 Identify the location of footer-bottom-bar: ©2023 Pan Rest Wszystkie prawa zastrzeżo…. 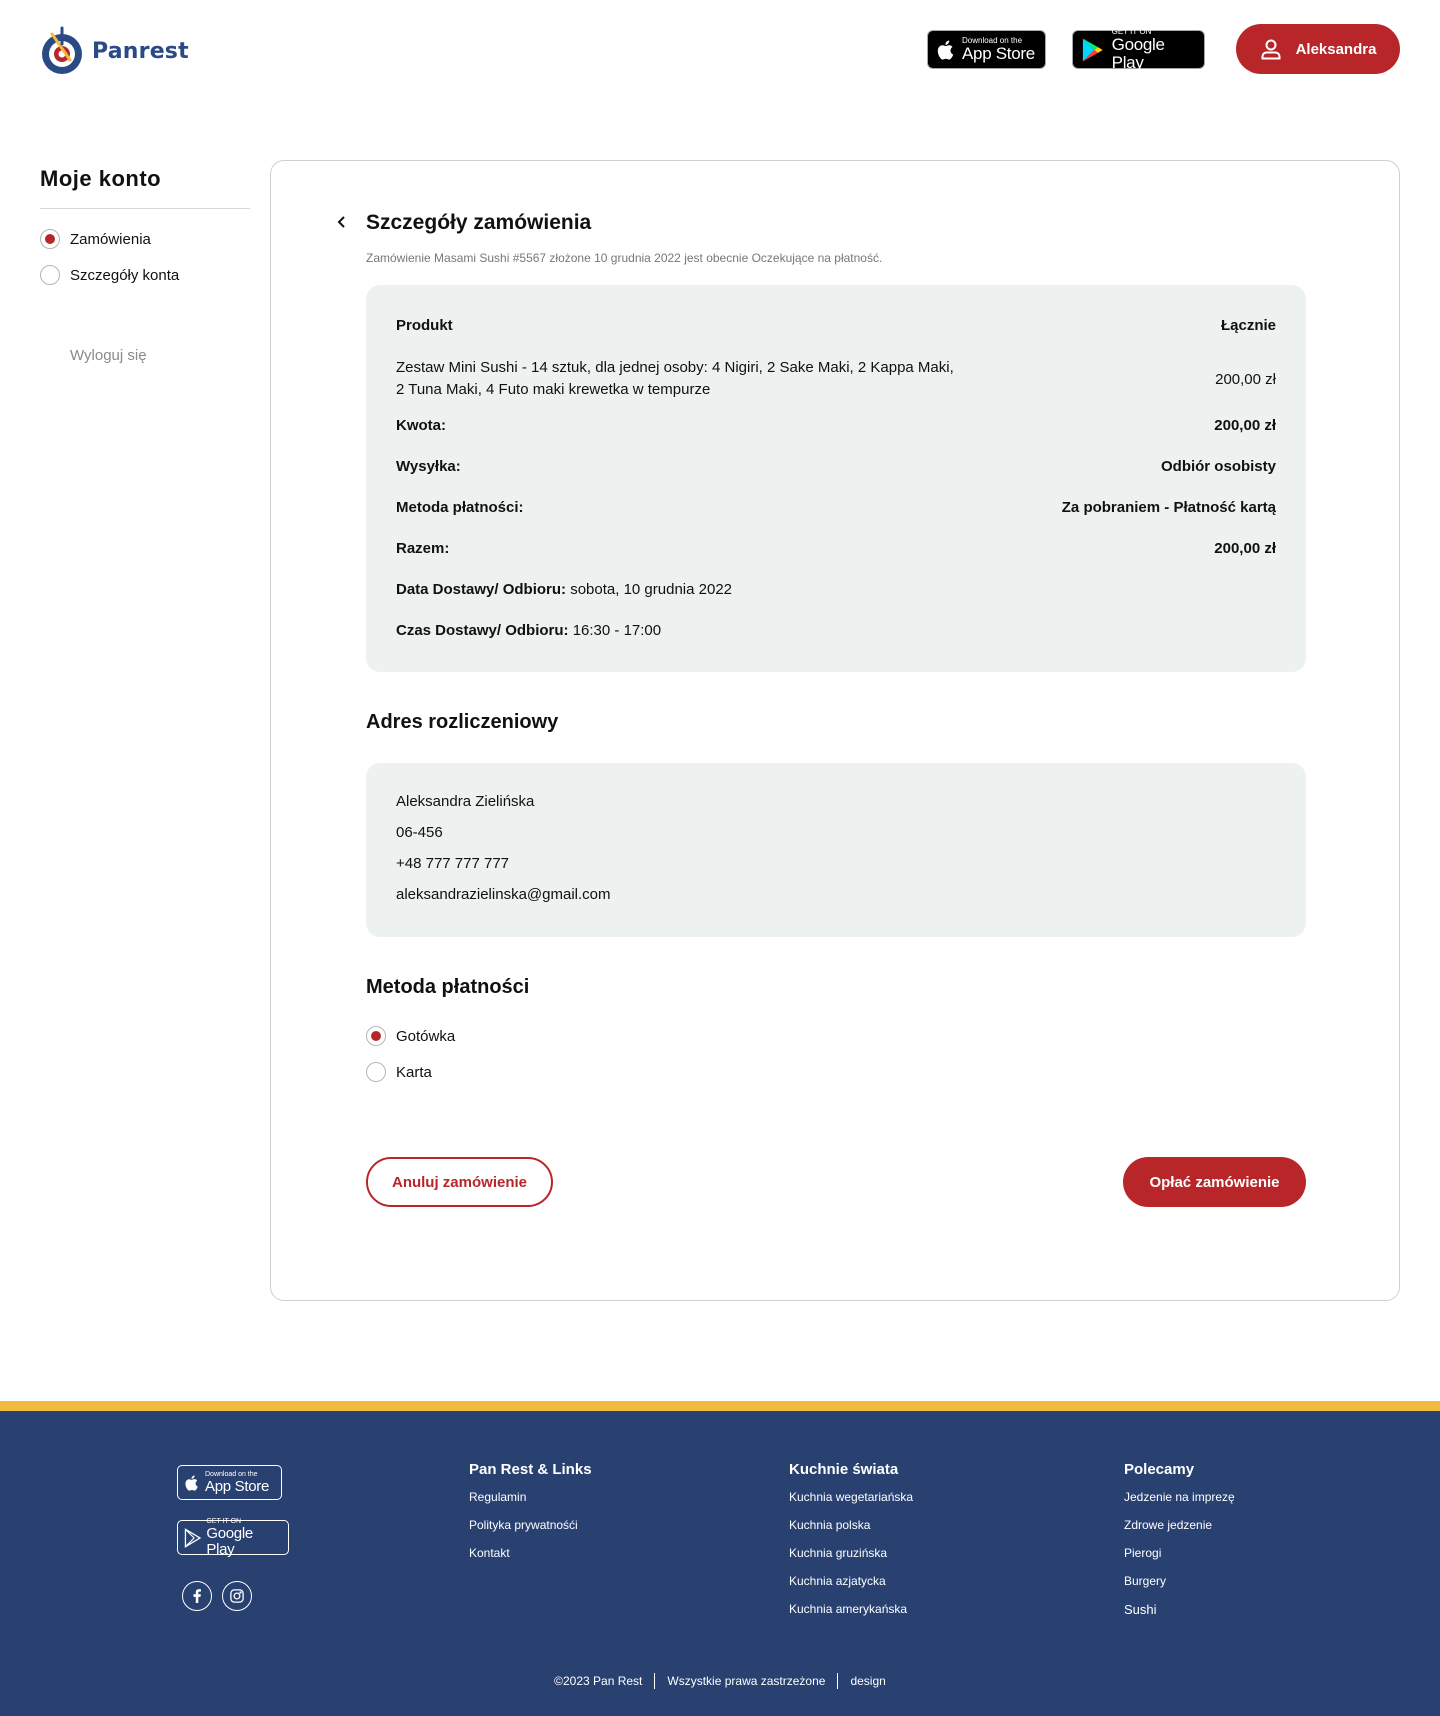
(720, 1681).